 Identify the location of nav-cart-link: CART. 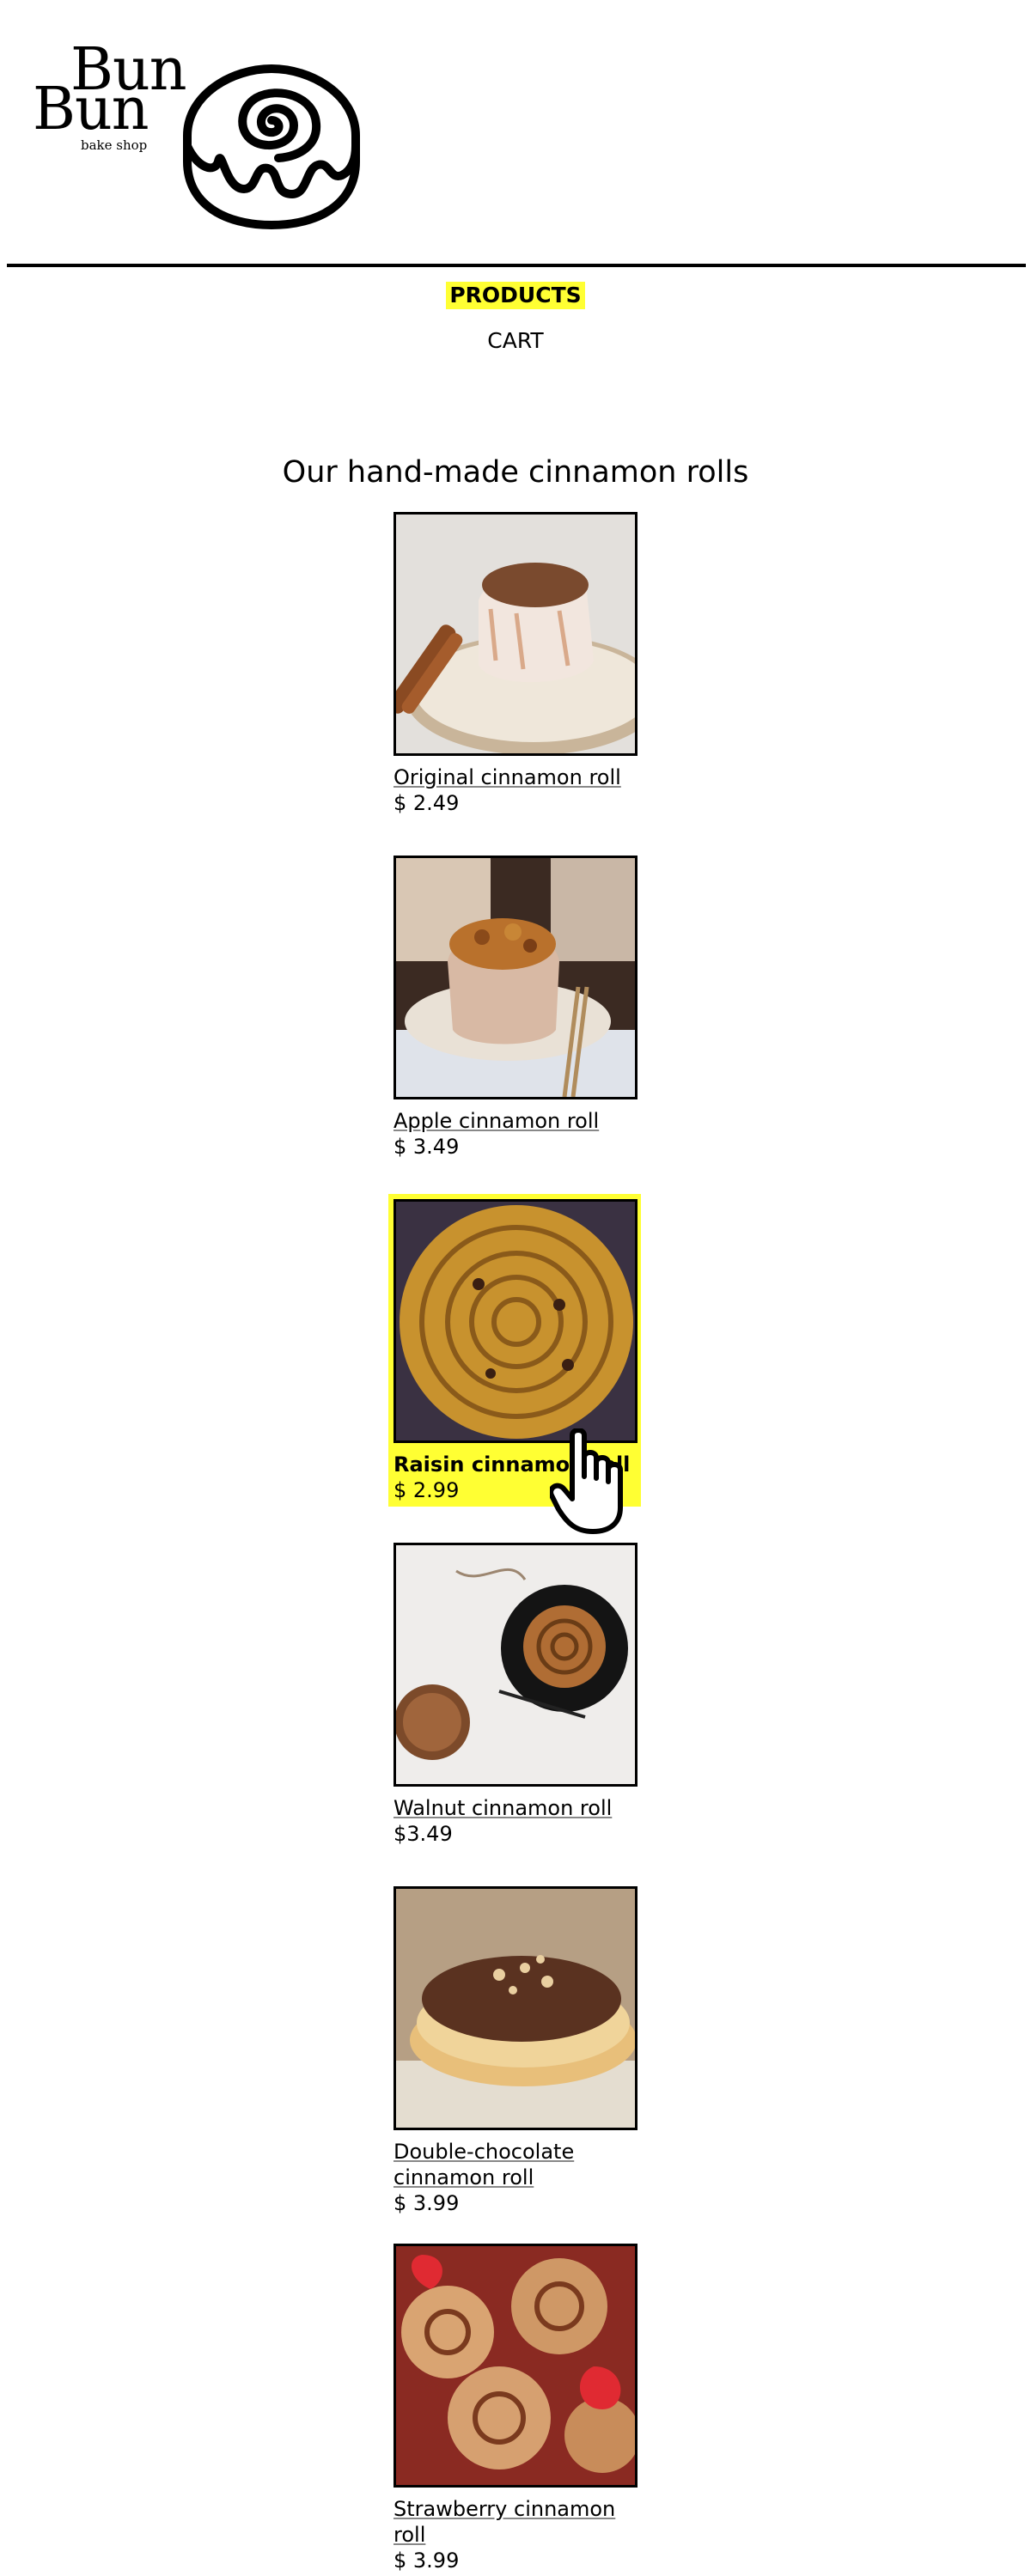
(515, 341).